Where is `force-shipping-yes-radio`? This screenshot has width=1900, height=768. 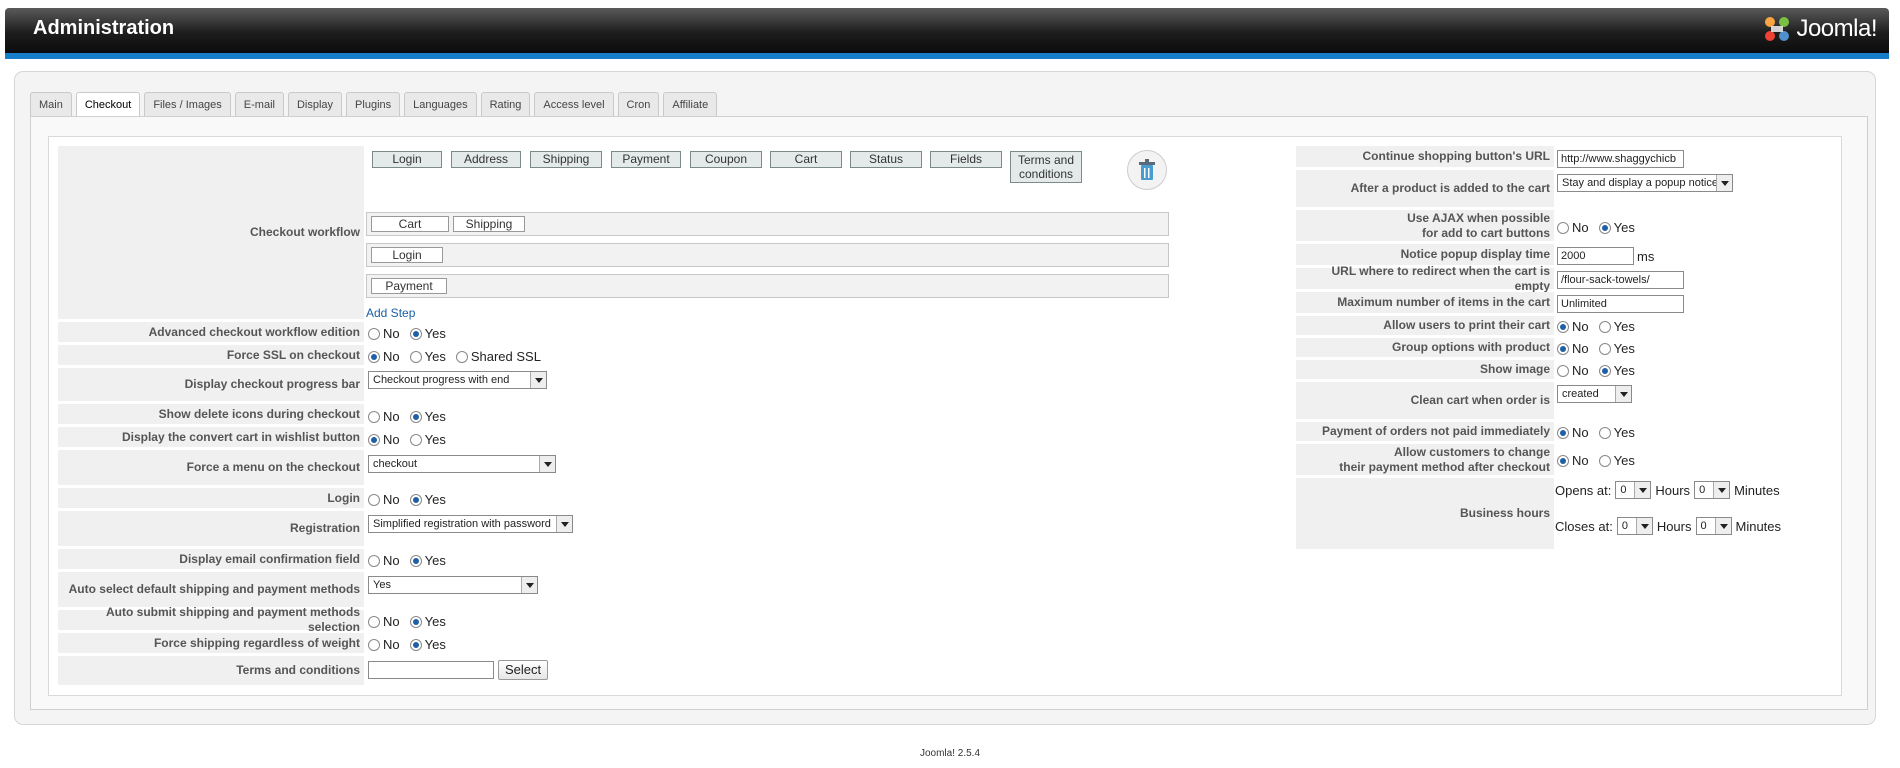 force-shipping-yes-radio is located at coordinates (415, 644).